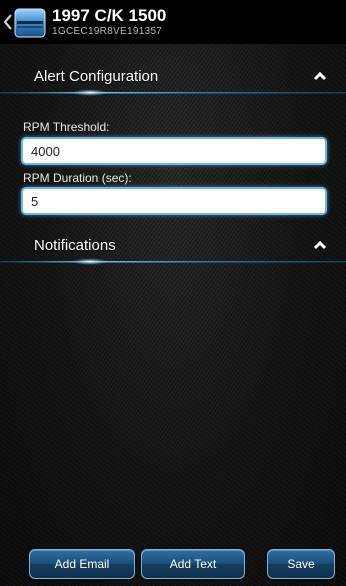 This screenshot has height=586, width=346. Describe the element at coordinates (77, 178) in the screenshot. I see `rpm-duration-label: RPM Duration (sec):` at that location.